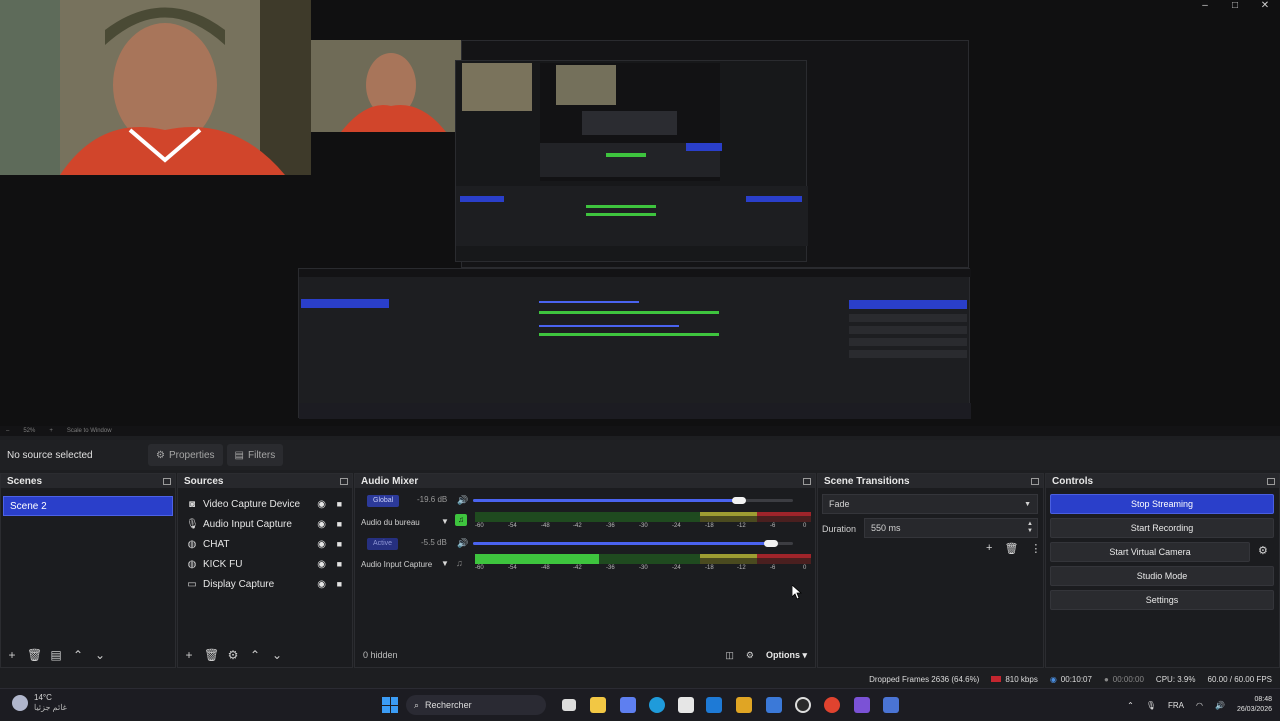 This screenshot has width=1280, height=721. What do you see at coordinates (1235, 7) in the screenshot?
I see `maximize-button: □` at bounding box center [1235, 7].